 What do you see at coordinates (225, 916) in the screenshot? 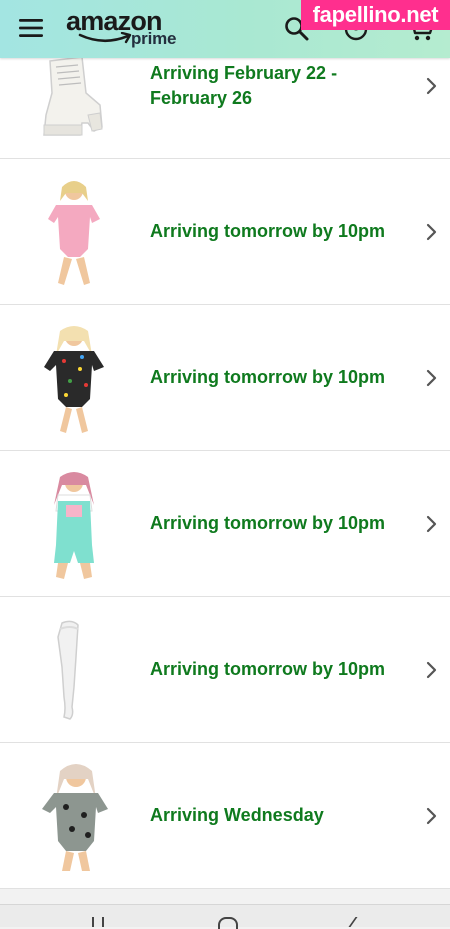
I see `bottom-nav-bar` at bounding box center [225, 916].